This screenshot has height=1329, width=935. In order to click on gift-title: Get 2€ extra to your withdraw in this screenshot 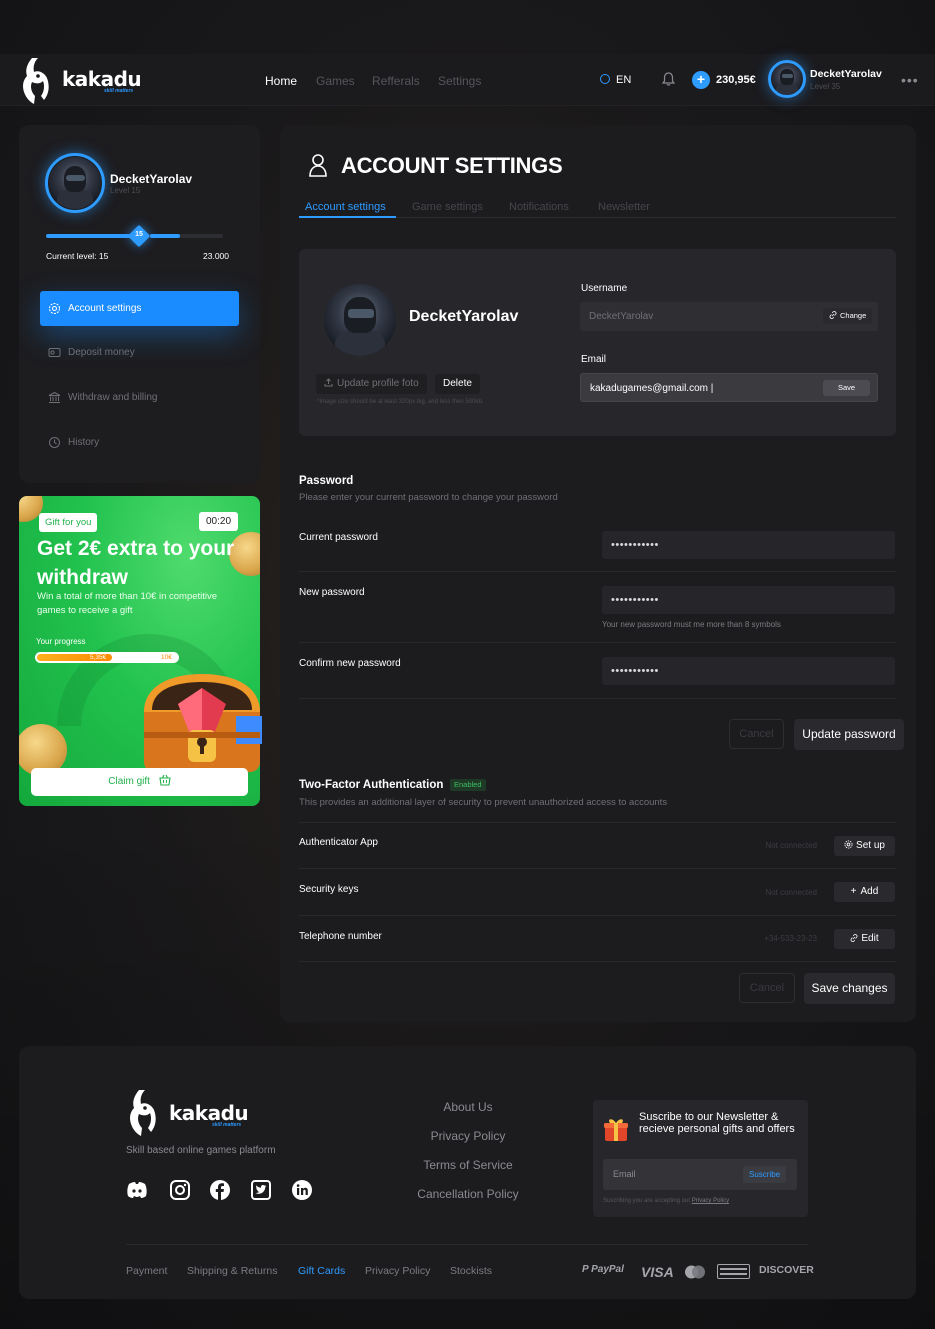, I will do `click(136, 563)`.